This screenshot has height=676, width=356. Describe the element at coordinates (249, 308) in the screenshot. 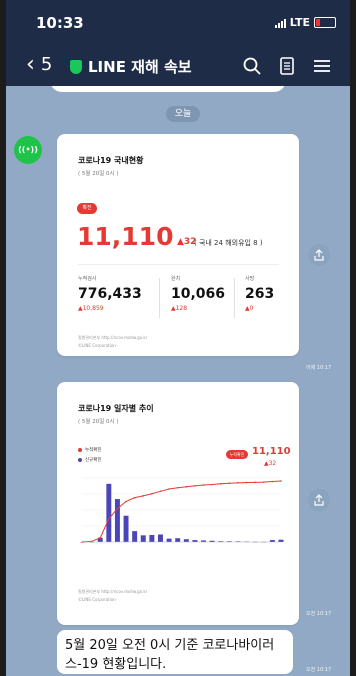

I see `stat-delta: ▲0` at that location.